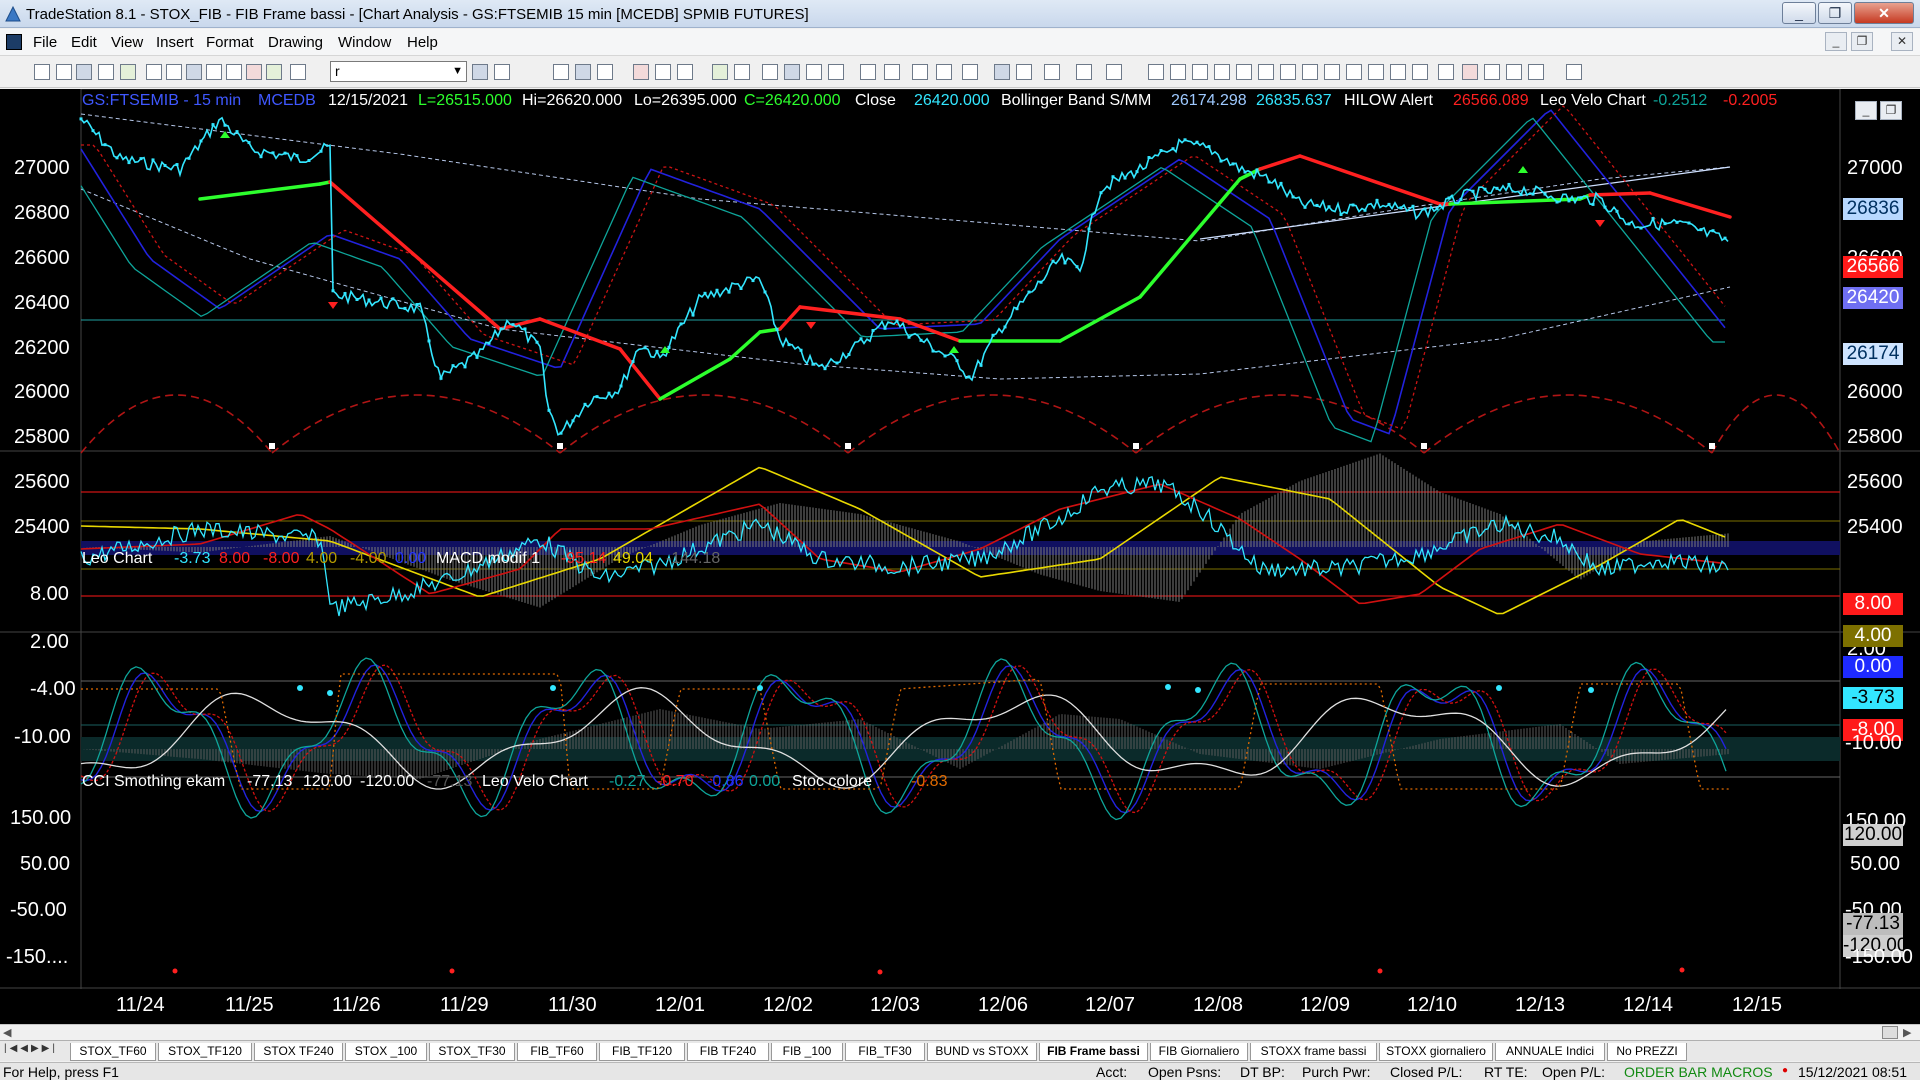  What do you see at coordinates (885, 1052) in the screenshot?
I see `tab-fib-tf30: FIB_TF30` at bounding box center [885, 1052].